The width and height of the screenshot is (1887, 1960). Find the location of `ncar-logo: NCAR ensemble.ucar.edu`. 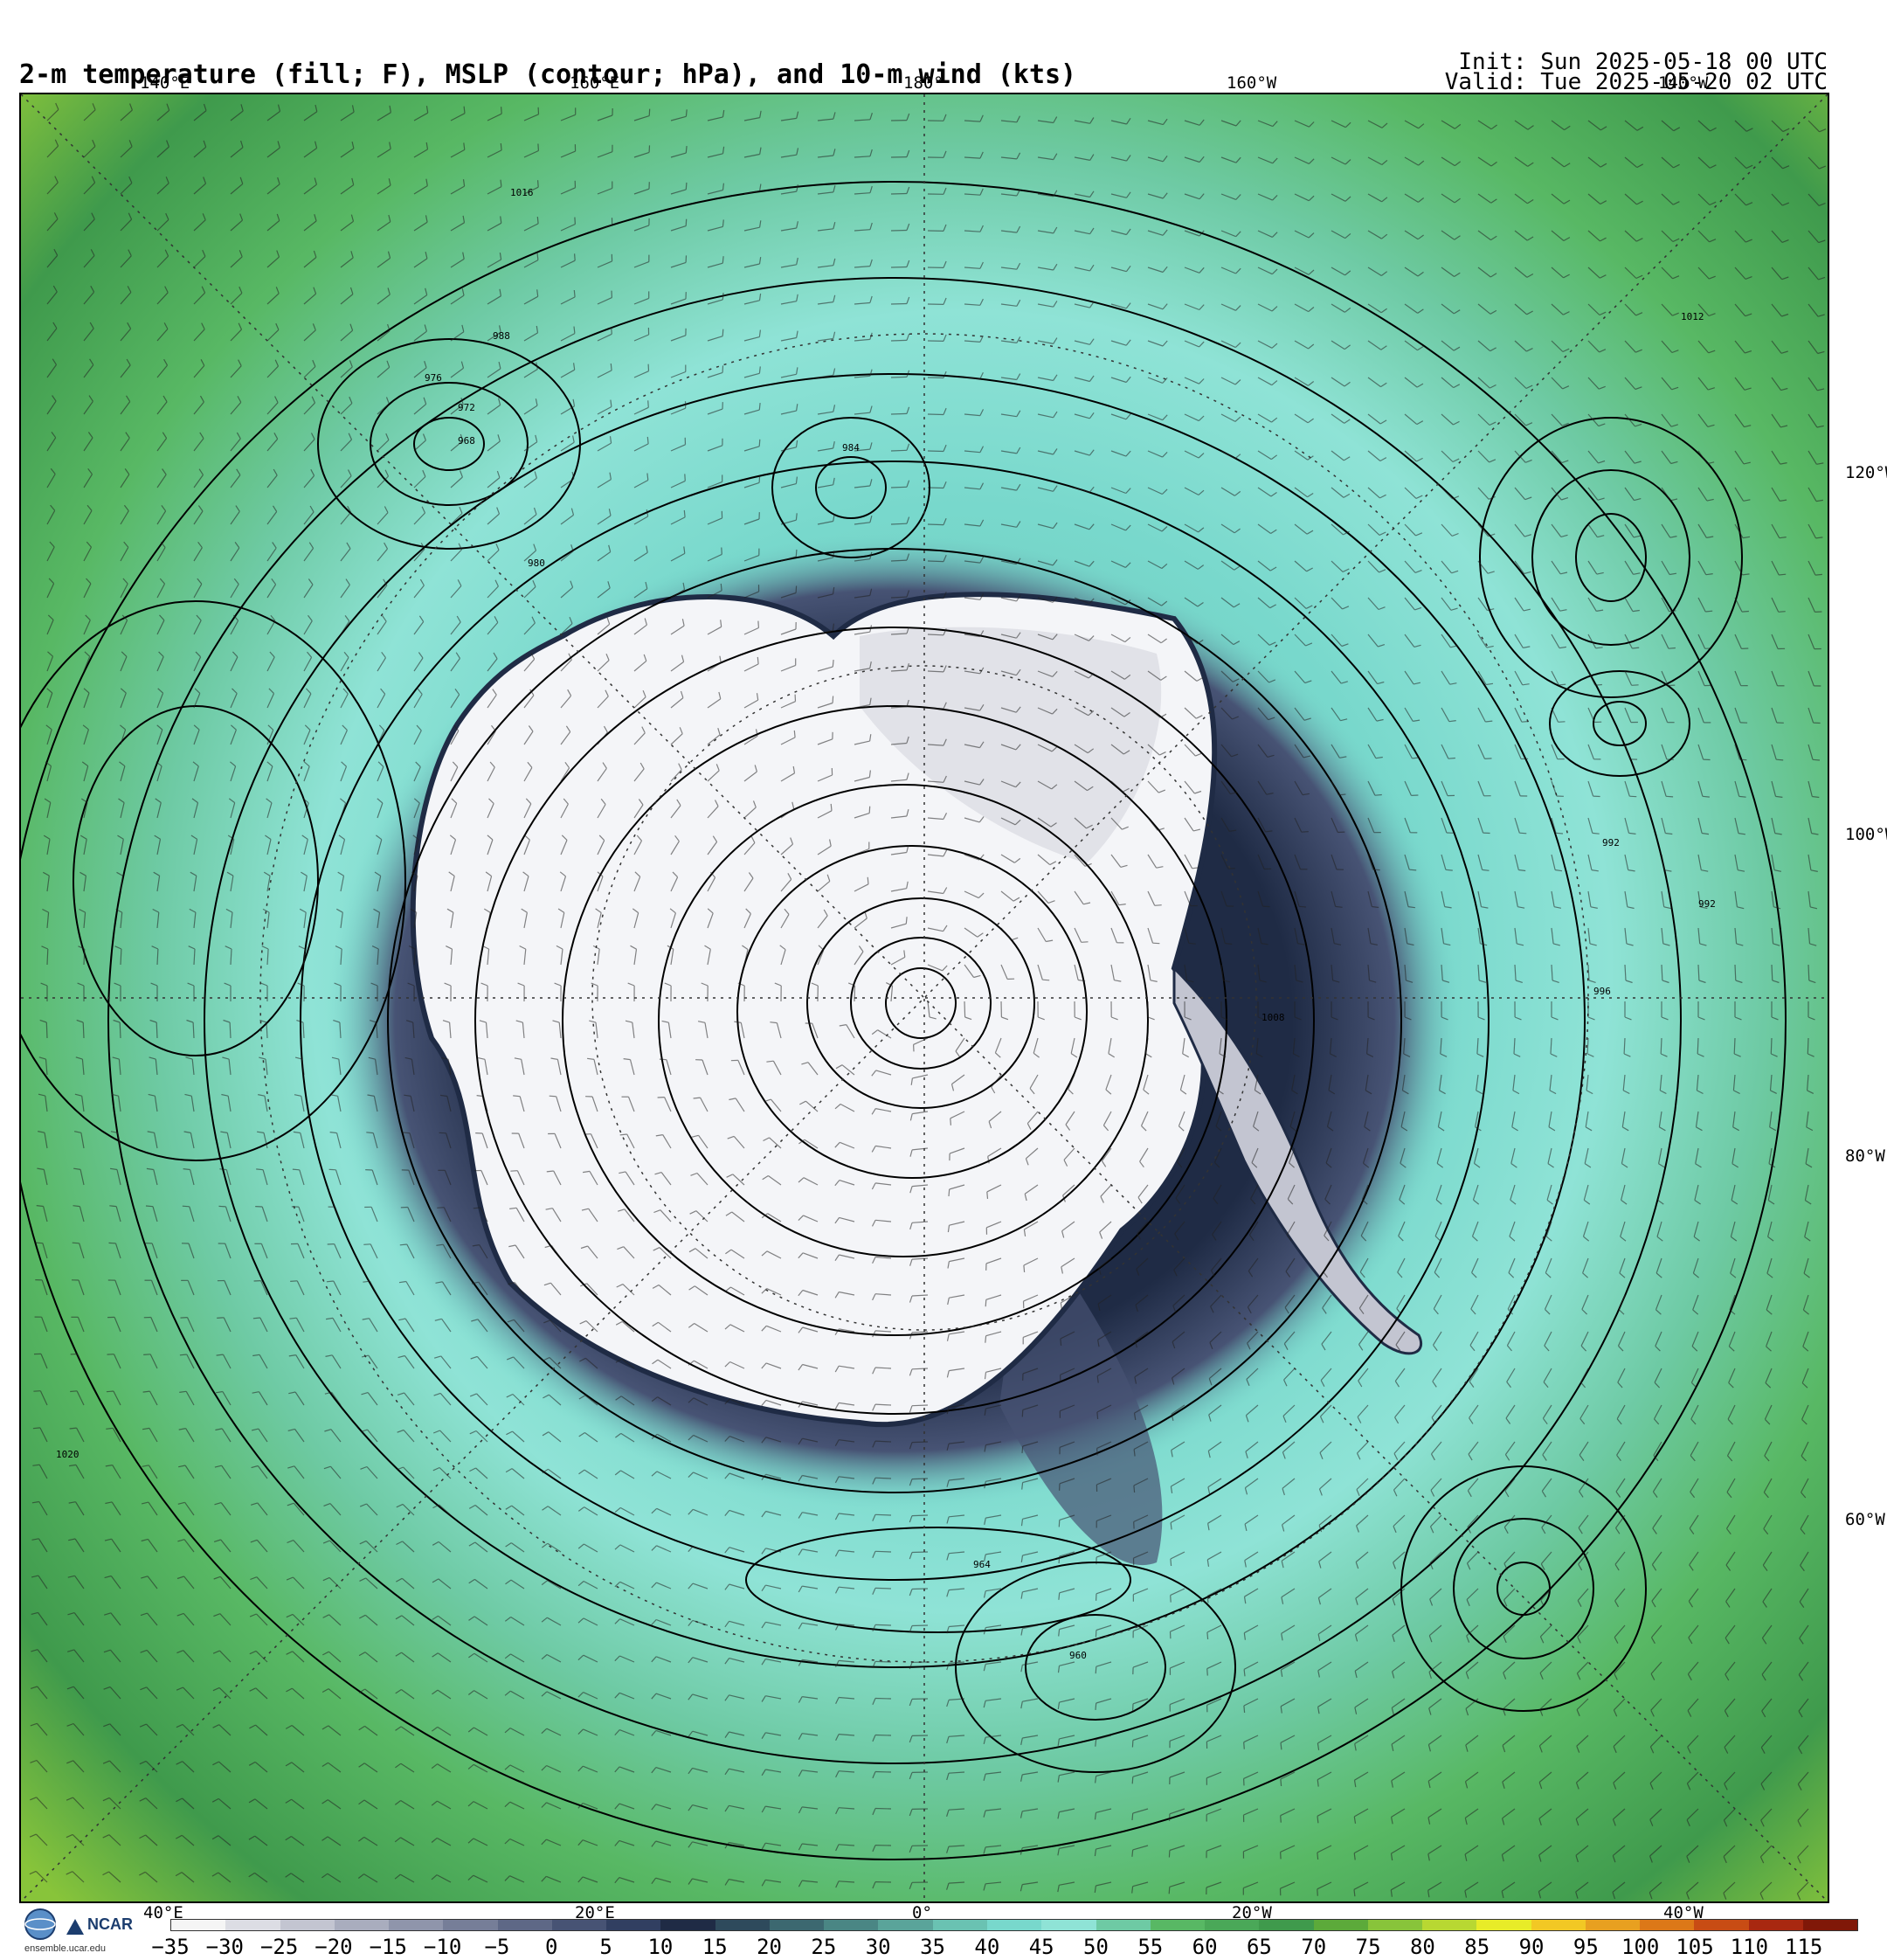

ncar-logo: NCAR ensemble.ucar.edu is located at coordinates (80, 1931).